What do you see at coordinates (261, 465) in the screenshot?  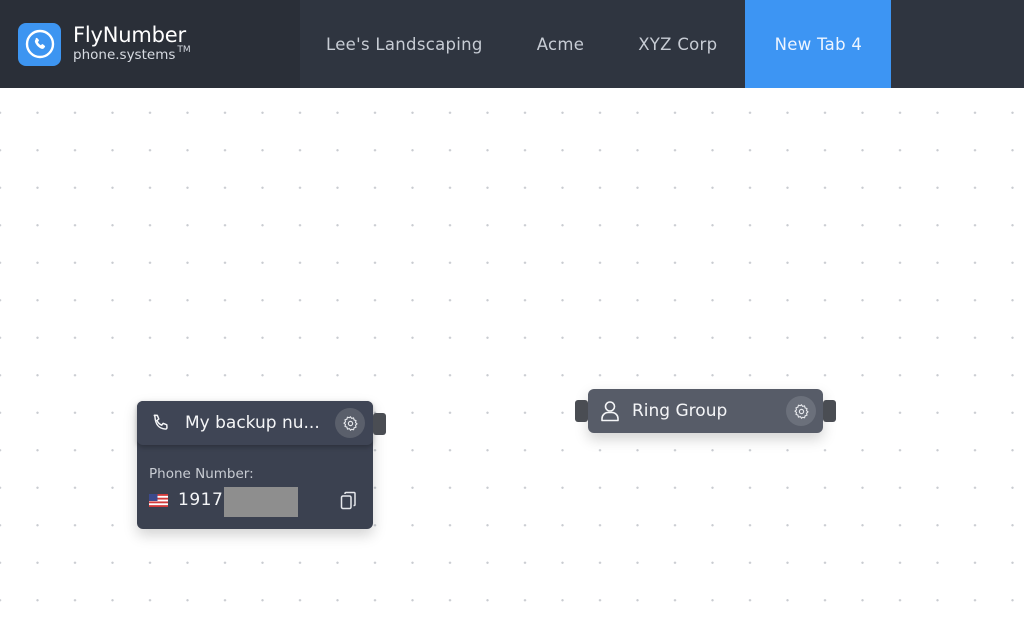 I see `phone-number-node: My backup nu... Phone Number: 19177` at bounding box center [261, 465].